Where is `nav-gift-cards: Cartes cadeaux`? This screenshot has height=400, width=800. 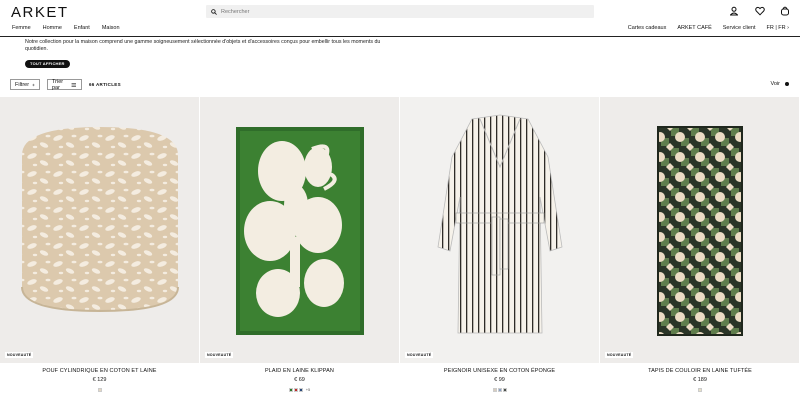 nav-gift-cards: Cartes cadeaux is located at coordinates (647, 28).